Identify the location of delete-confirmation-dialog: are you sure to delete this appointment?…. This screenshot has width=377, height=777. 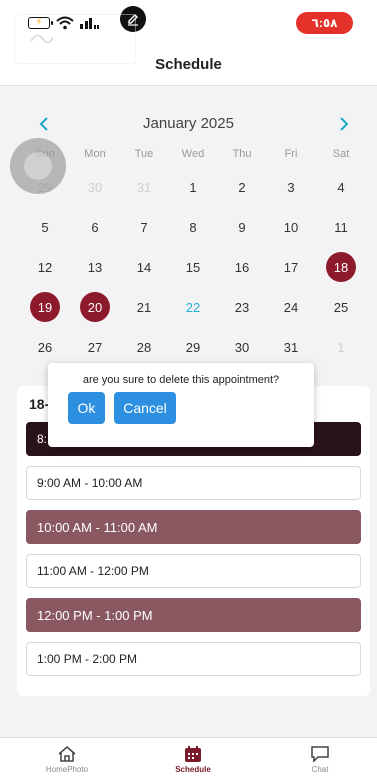
(181, 405).